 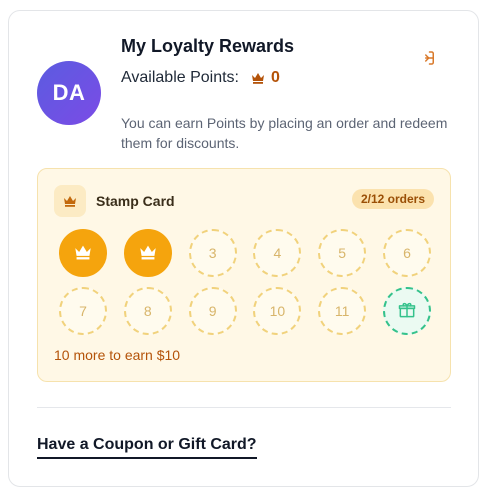 I want to click on stamp-empty: 8, so click(x=147, y=311).